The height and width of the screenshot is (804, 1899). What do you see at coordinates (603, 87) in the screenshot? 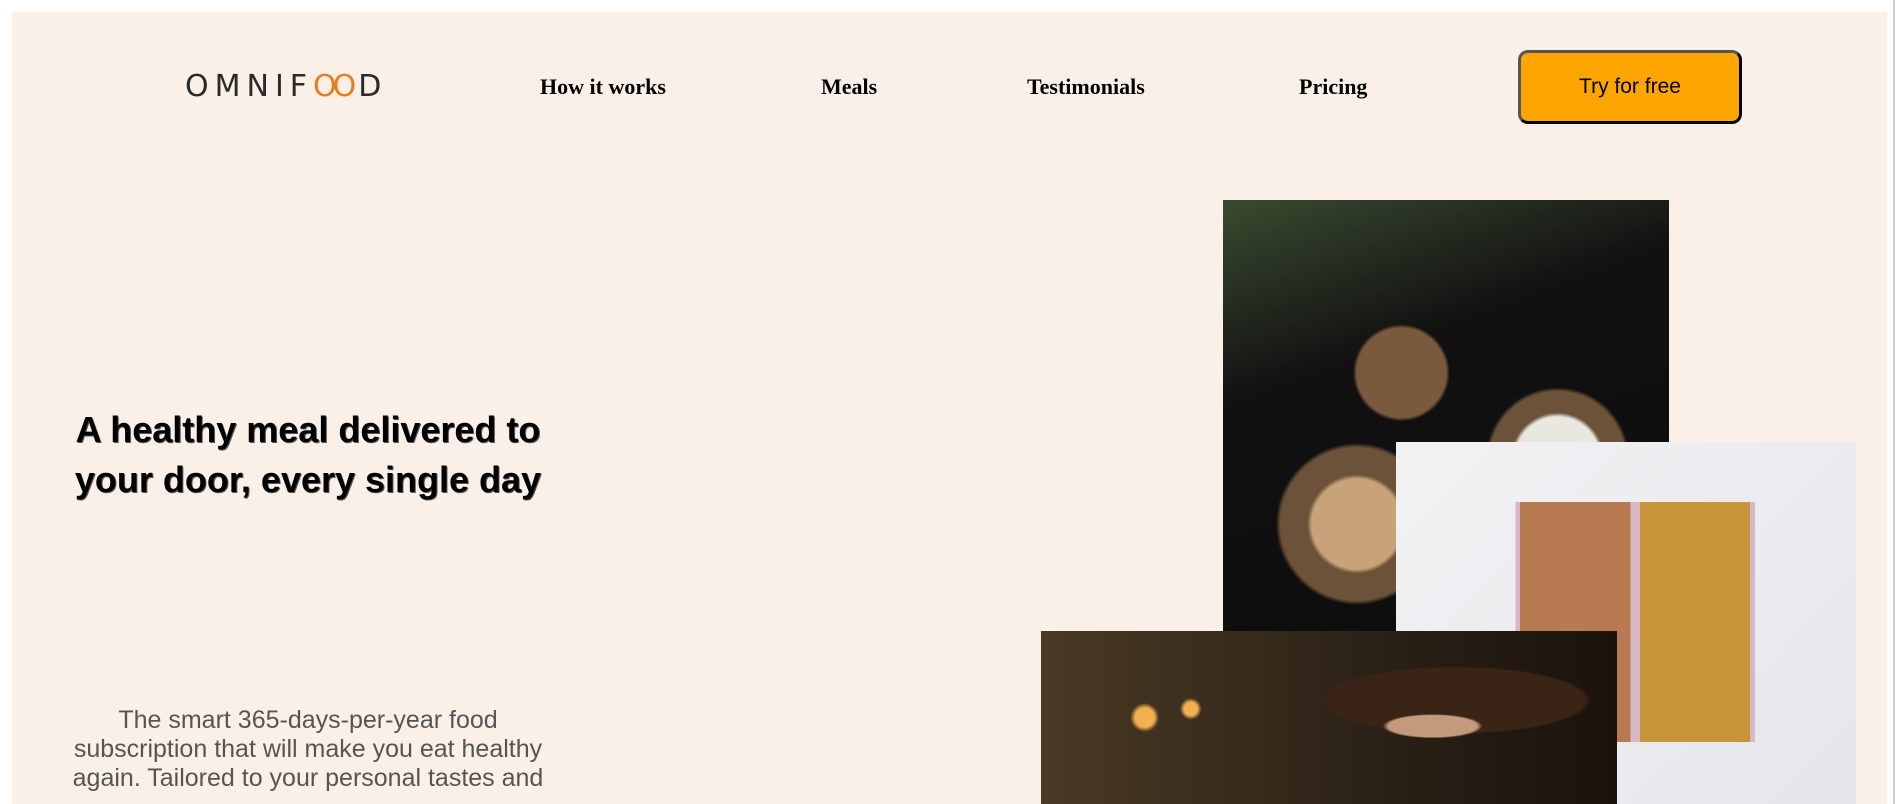
I see `nav-how-it-works: How it works` at bounding box center [603, 87].